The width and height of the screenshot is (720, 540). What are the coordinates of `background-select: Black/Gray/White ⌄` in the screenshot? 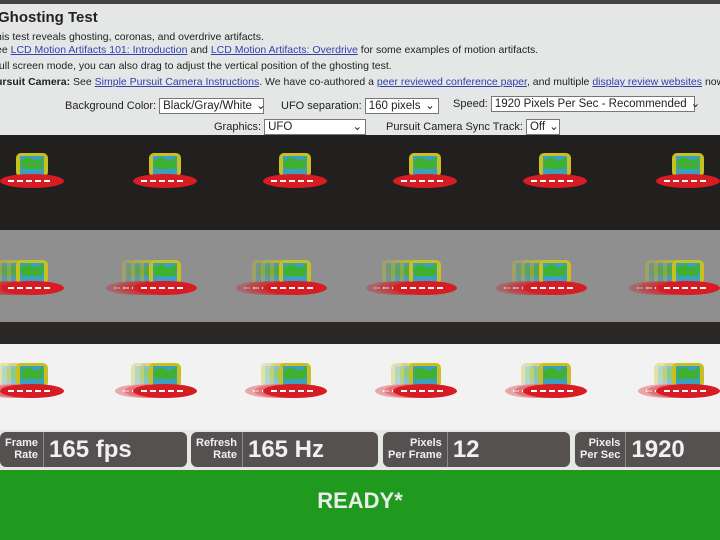 It's located at (212, 106).